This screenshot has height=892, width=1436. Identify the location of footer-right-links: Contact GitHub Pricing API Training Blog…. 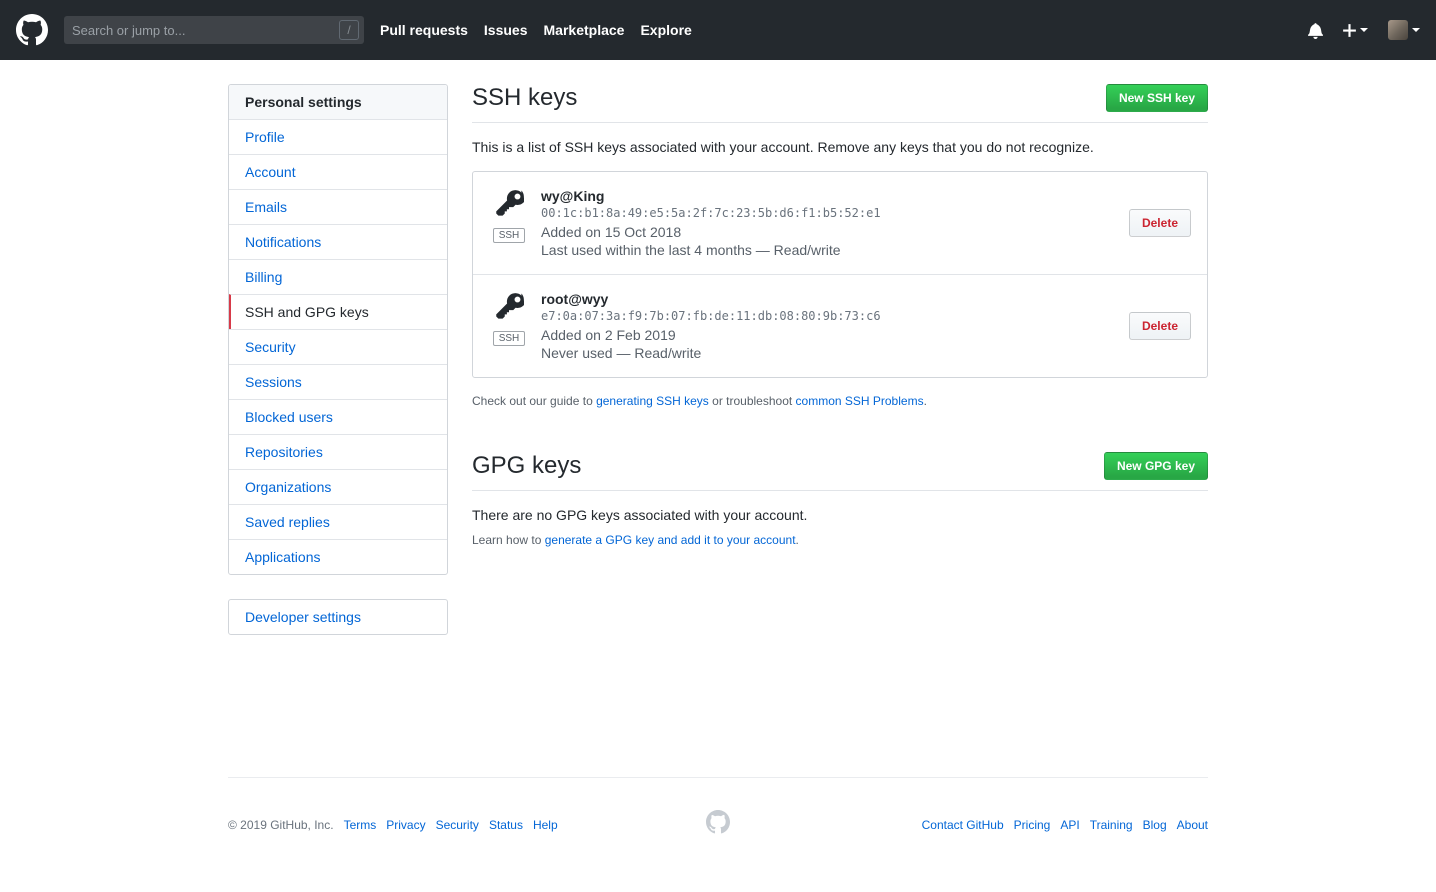
(1060, 825).